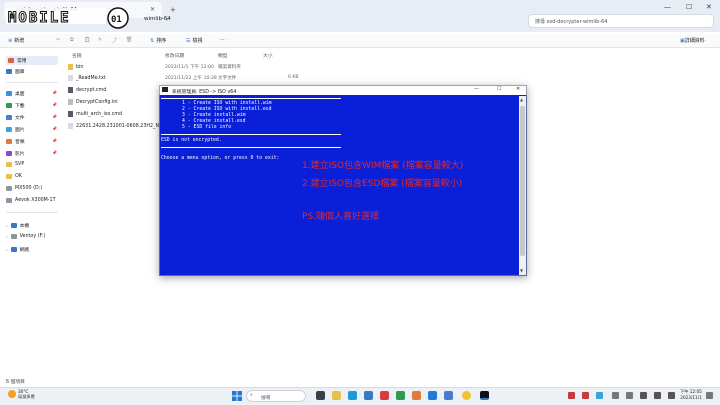 The image size is (720, 405). I want to click on battery-icon, so click(671, 395).